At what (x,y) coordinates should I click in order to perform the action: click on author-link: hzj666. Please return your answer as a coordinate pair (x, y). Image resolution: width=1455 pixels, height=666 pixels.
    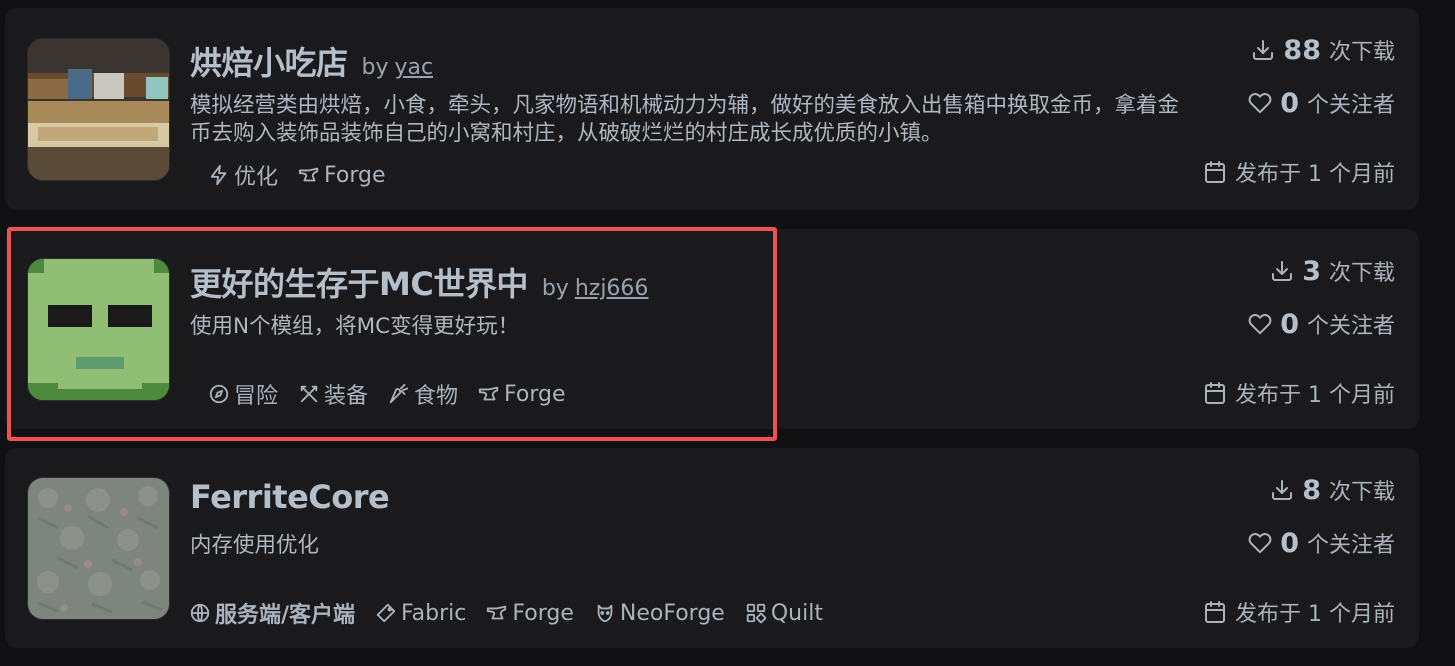
    Looking at the image, I should click on (612, 288).